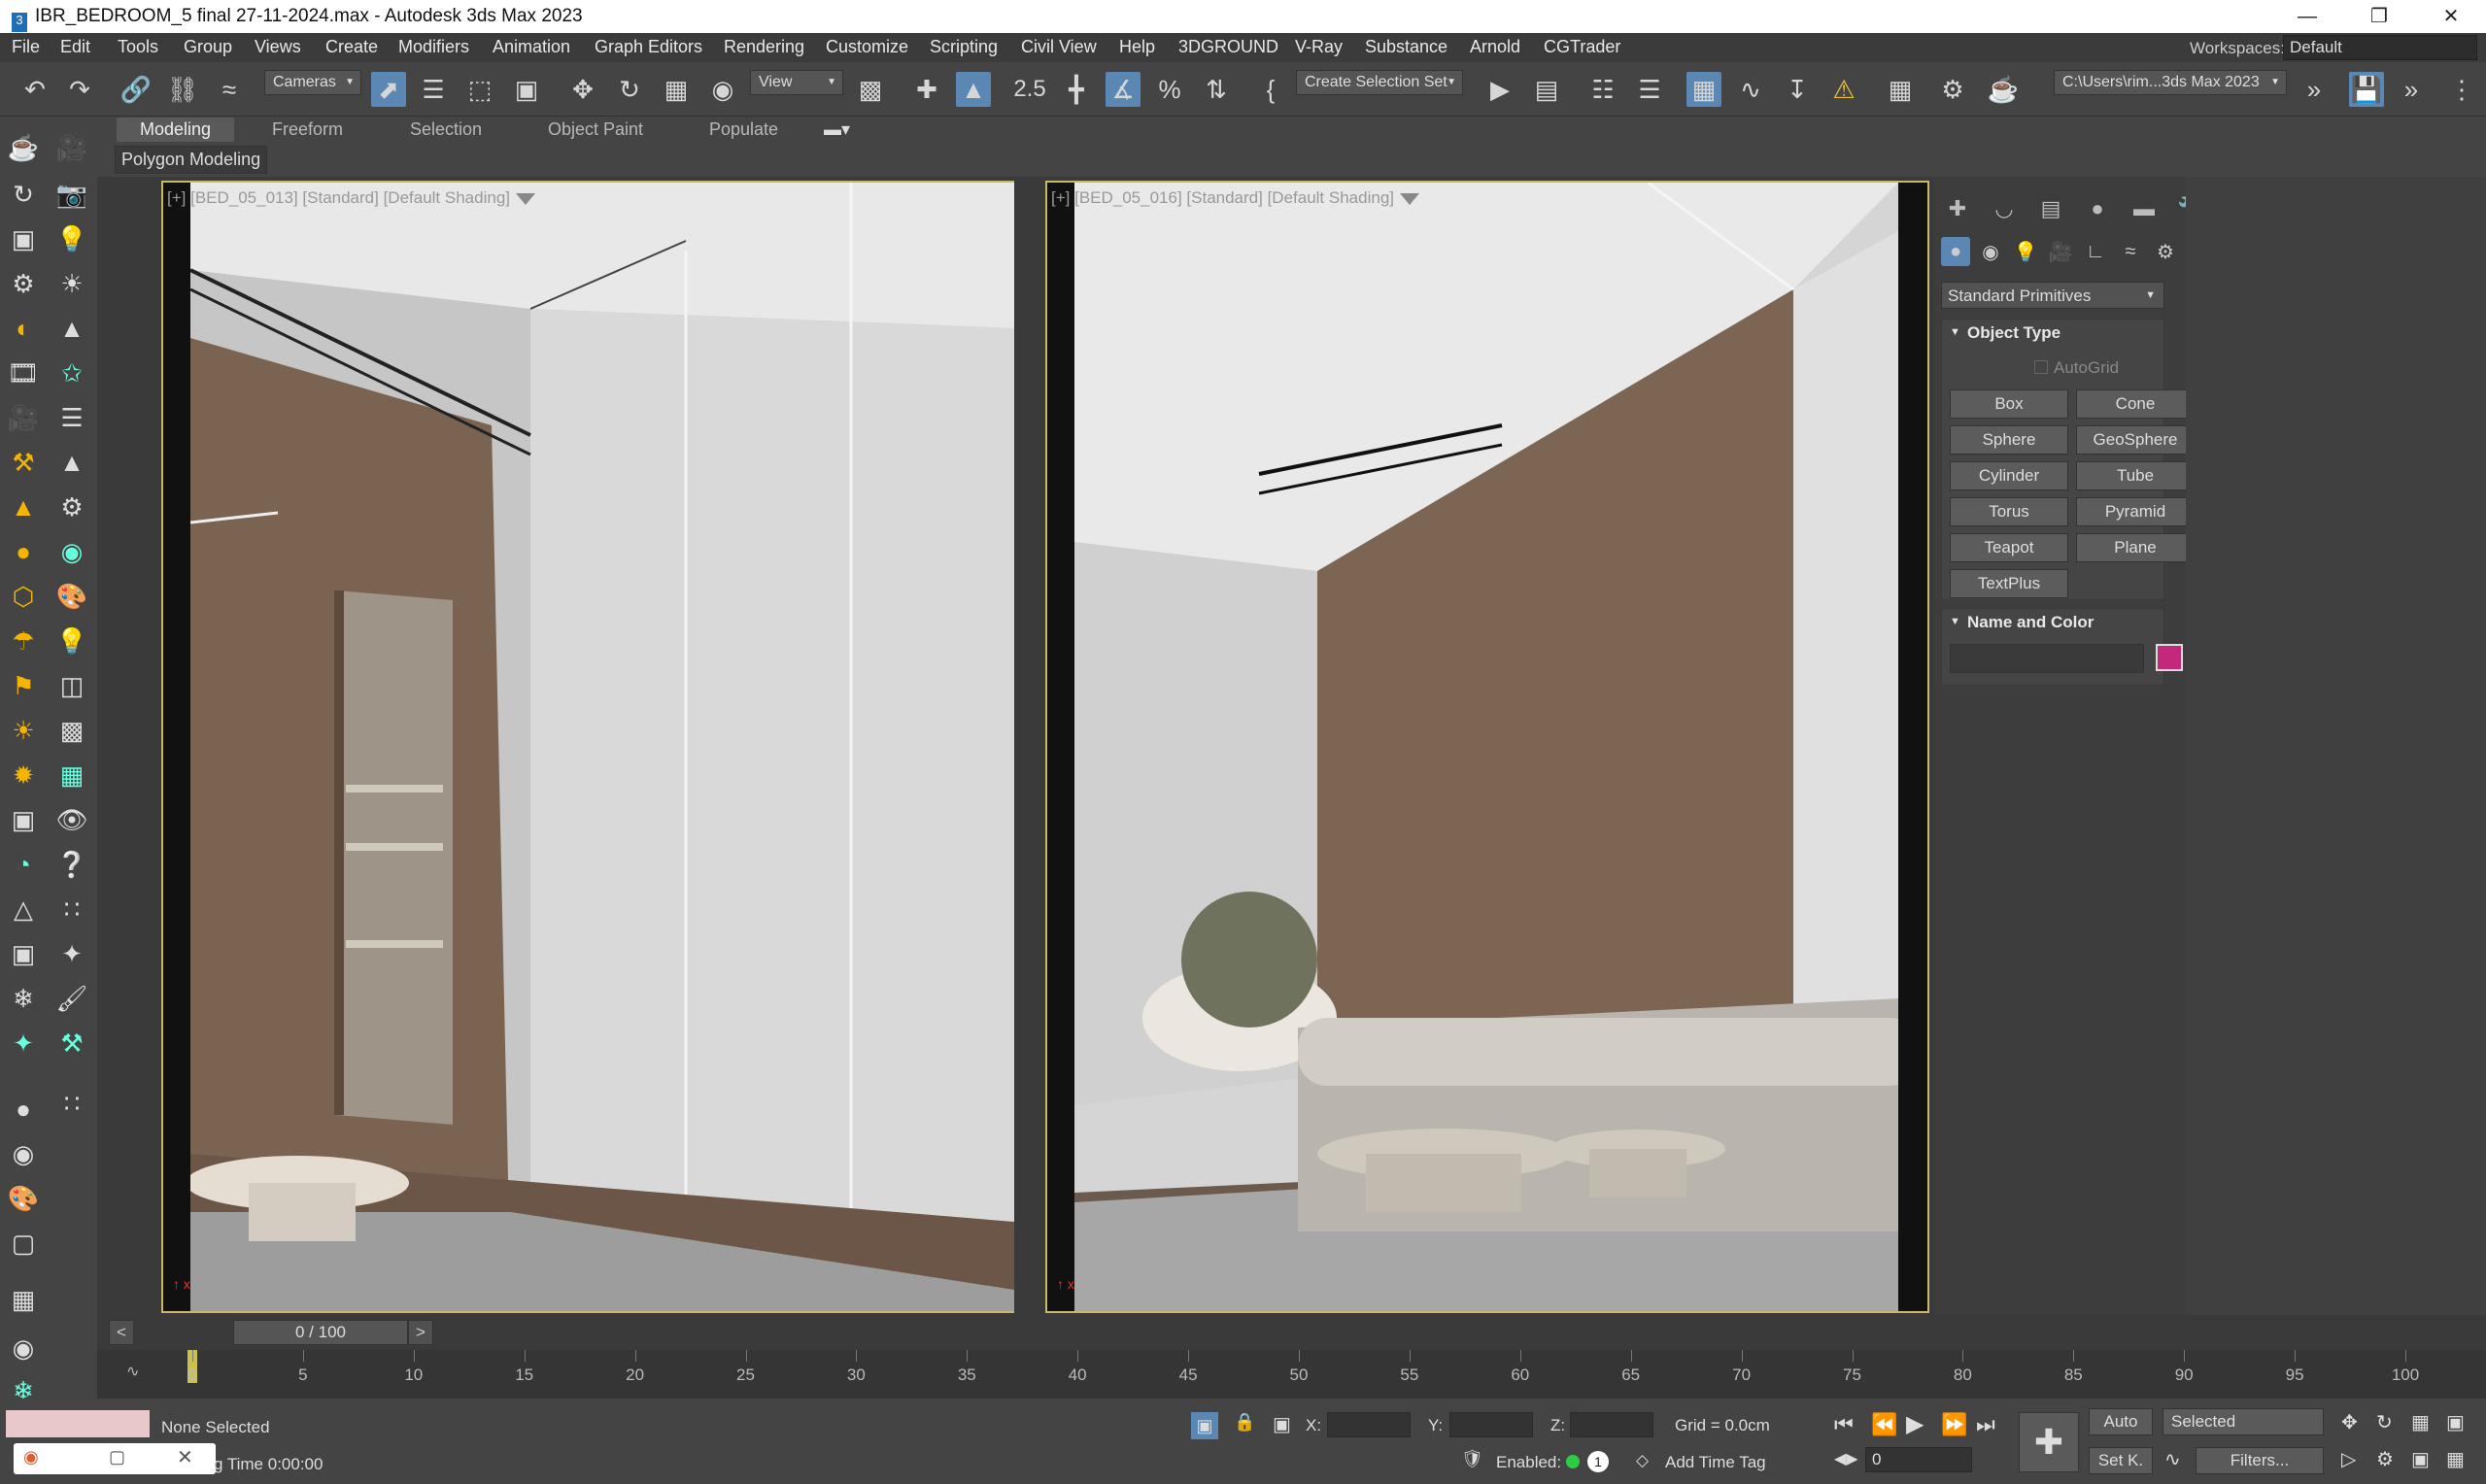  What do you see at coordinates (2380, 47) in the screenshot?
I see `workspaces-dropdown: Default` at bounding box center [2380, 47].